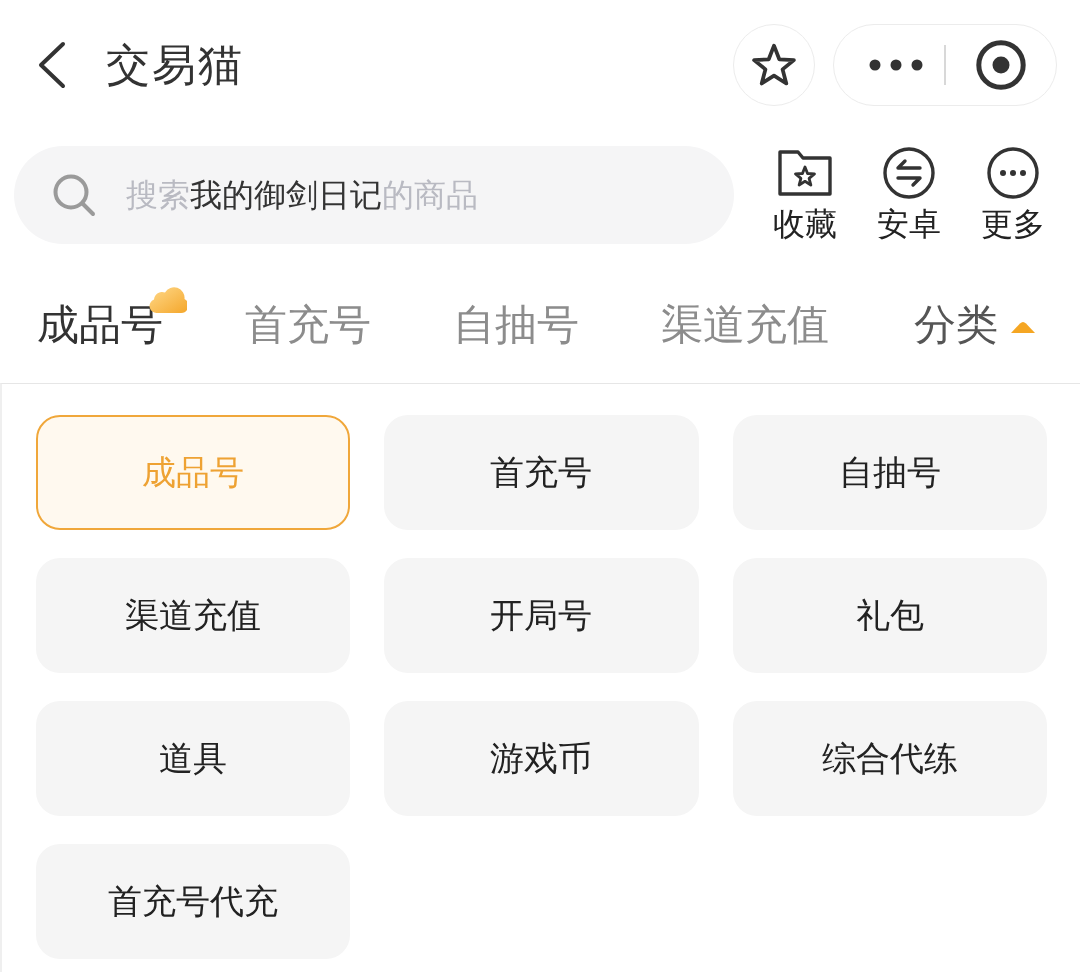 This screenshot has width=1080, height=973. What do you see at coordinates (74, 195) in the screenshot?
I see `search-icon` at bounding box center [74, 195].